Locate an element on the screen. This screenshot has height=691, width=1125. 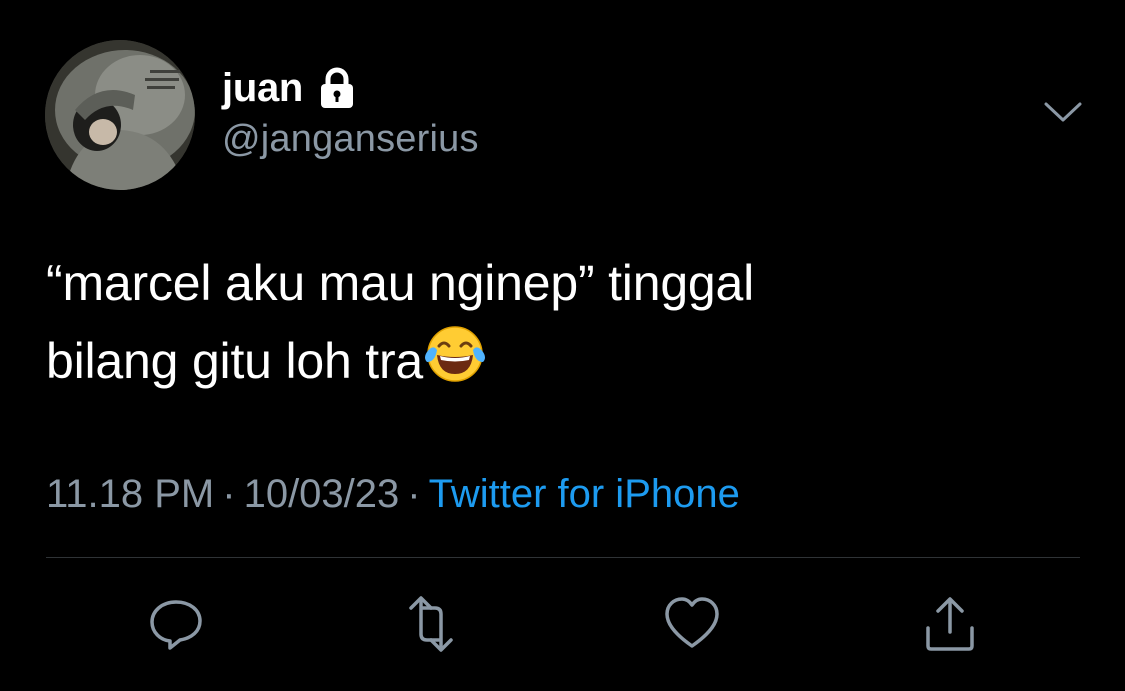
author-block: juan @janganserius is located at coordinates (350, 112).